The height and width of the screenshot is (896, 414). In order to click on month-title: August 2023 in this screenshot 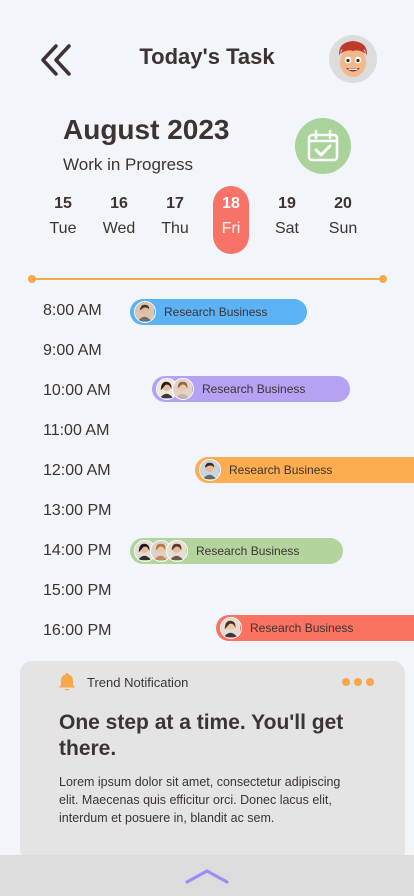, I will do `click(146, 129)`.